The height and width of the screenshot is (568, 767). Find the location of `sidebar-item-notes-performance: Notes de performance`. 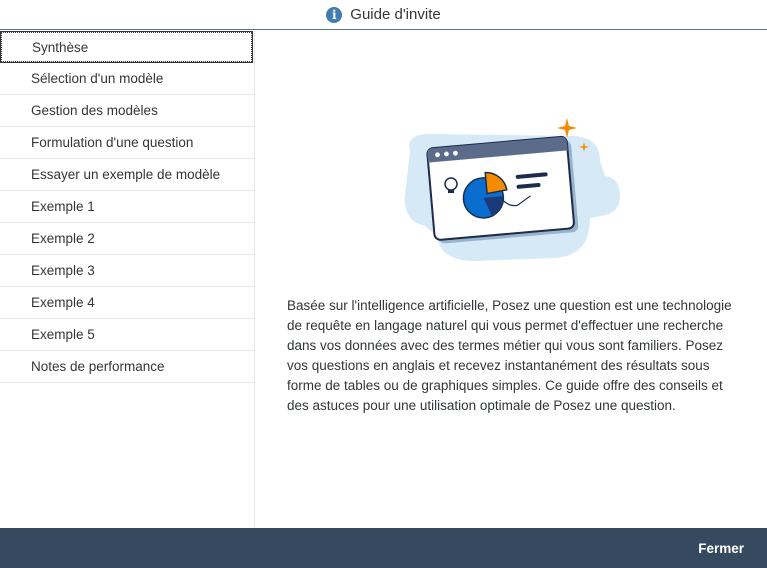

sidebar-item-notes-performance: Notes de performance is located at coordinates (127, 367).